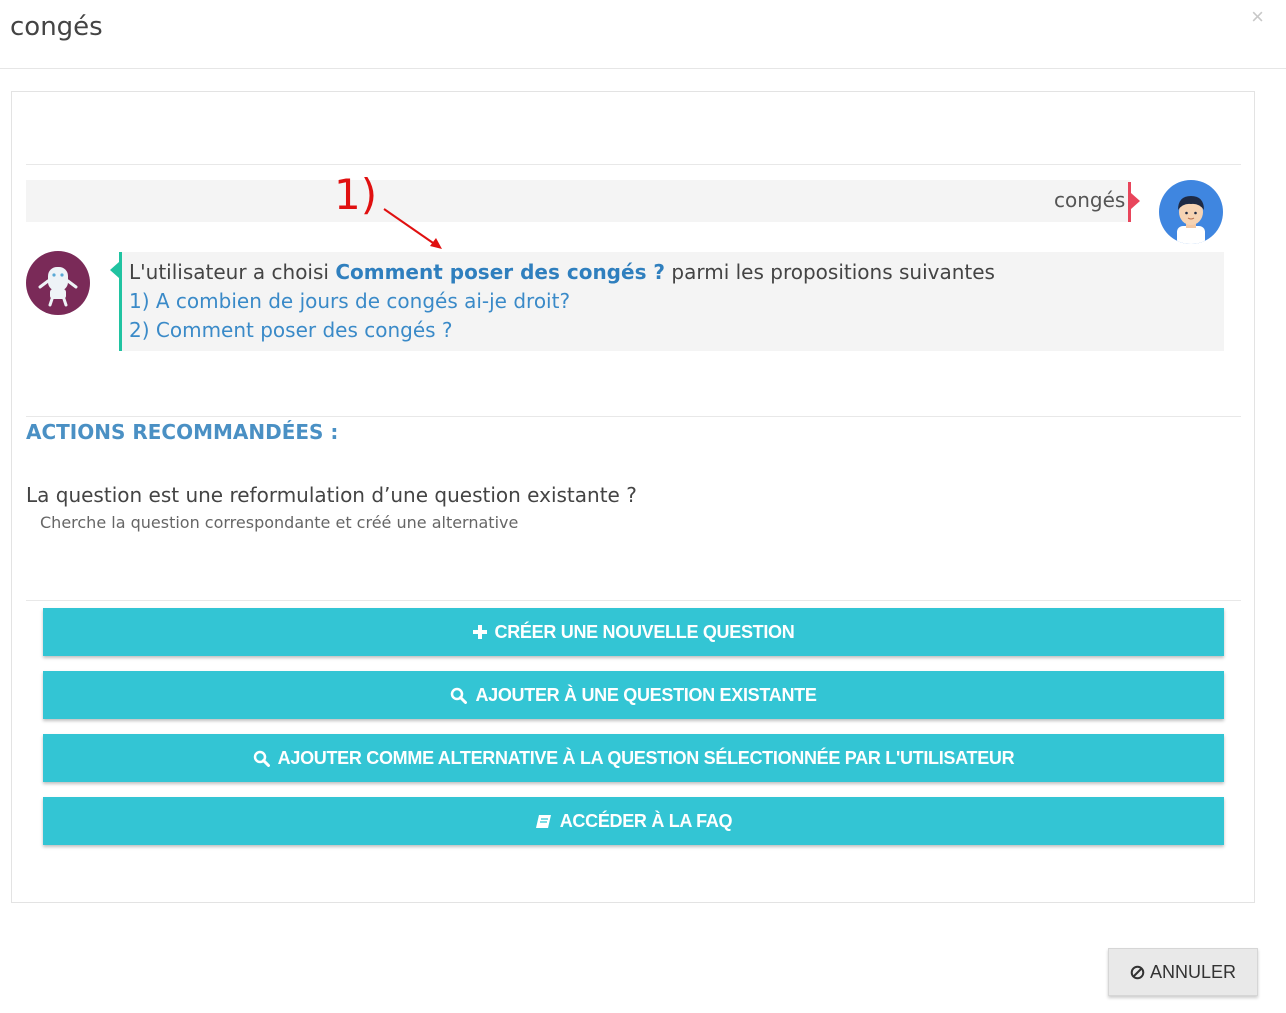 The width and height of the screenshot is (1286, 1013). Describe the element at coordinates (633, 416) in the screenshot. I see `panel-divider-middle` at that location.